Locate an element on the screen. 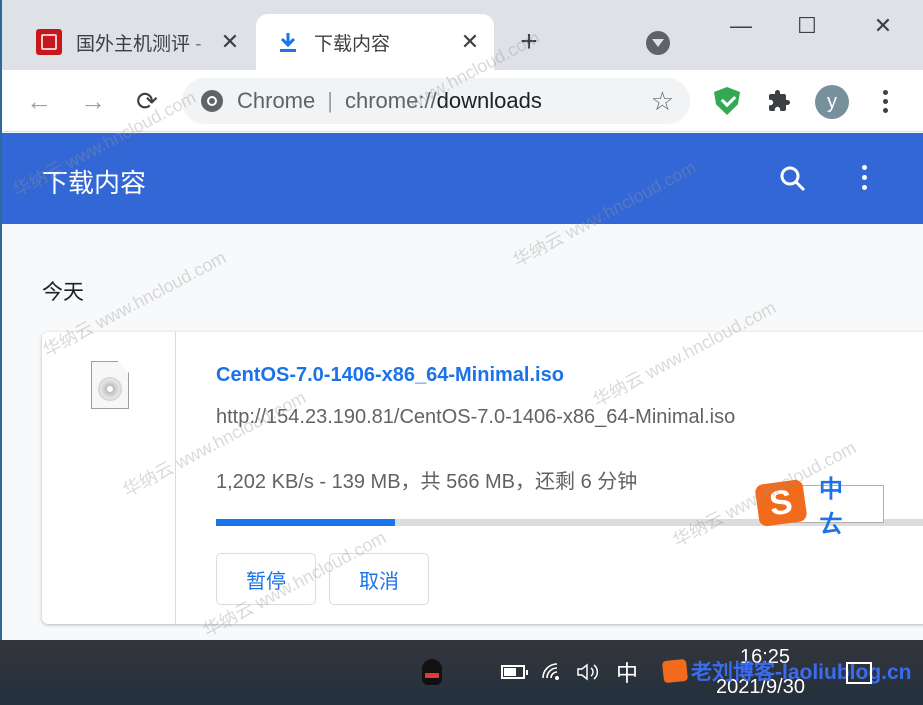 Image resolution: width=923 pixels, height=705 pixels. qq-tray-icon is located at coordinates (432, 672).